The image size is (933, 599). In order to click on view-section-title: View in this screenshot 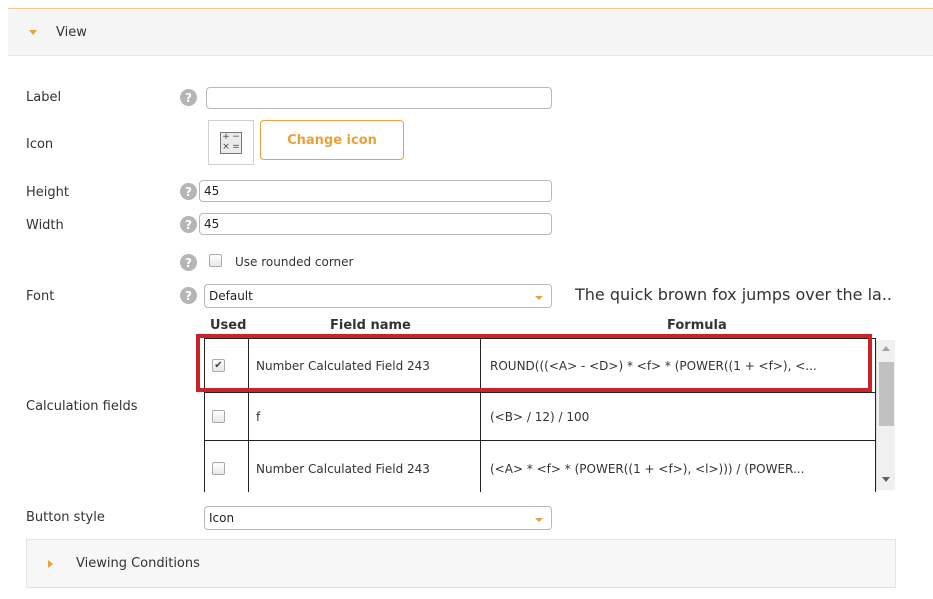, I will do `click(71, 32)`.